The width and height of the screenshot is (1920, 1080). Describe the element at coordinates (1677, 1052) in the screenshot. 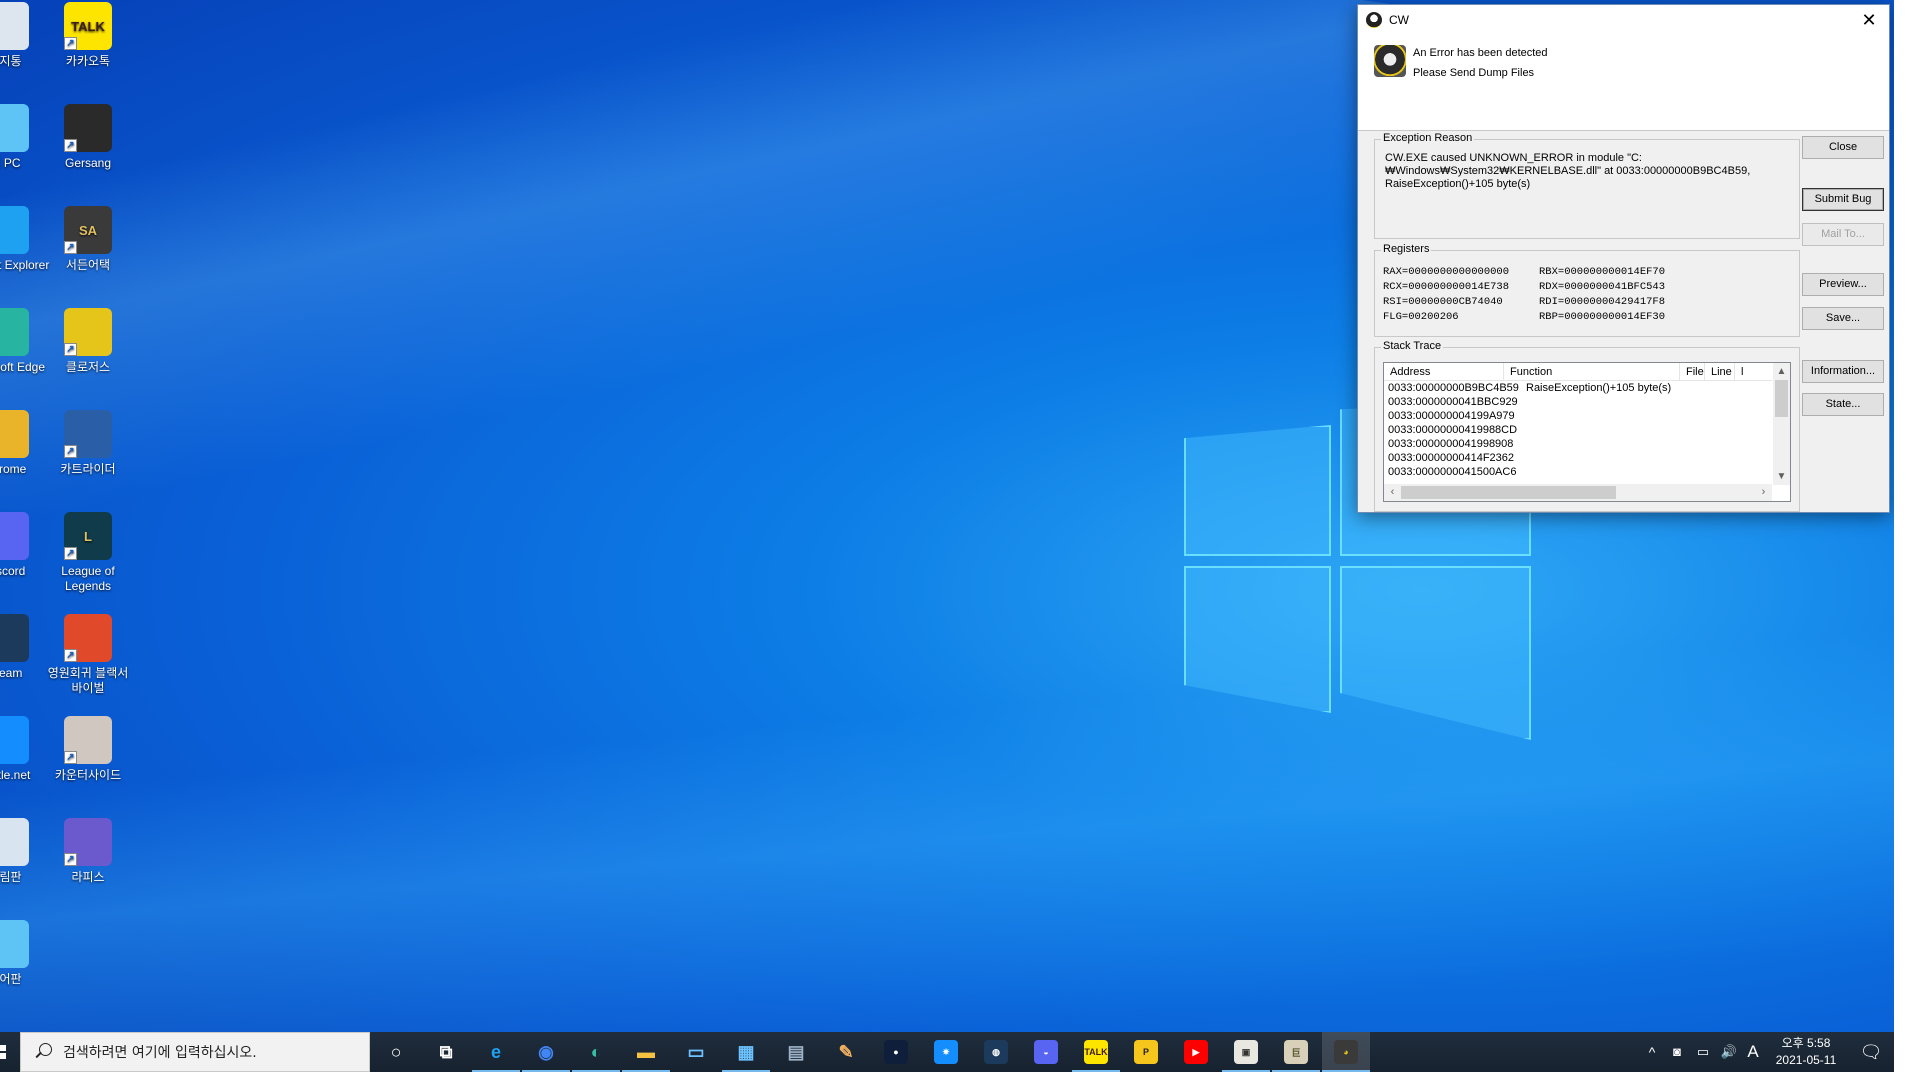

I see `meet-now-icon: ◙` at that location.